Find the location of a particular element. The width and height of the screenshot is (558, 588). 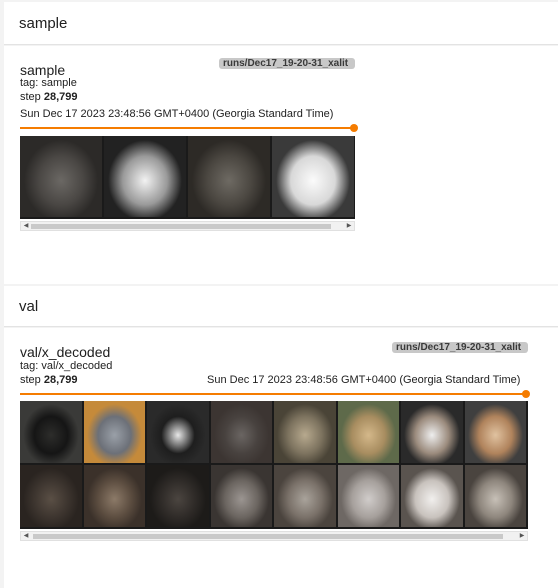

image-strip is located at coordinates (187, 177).